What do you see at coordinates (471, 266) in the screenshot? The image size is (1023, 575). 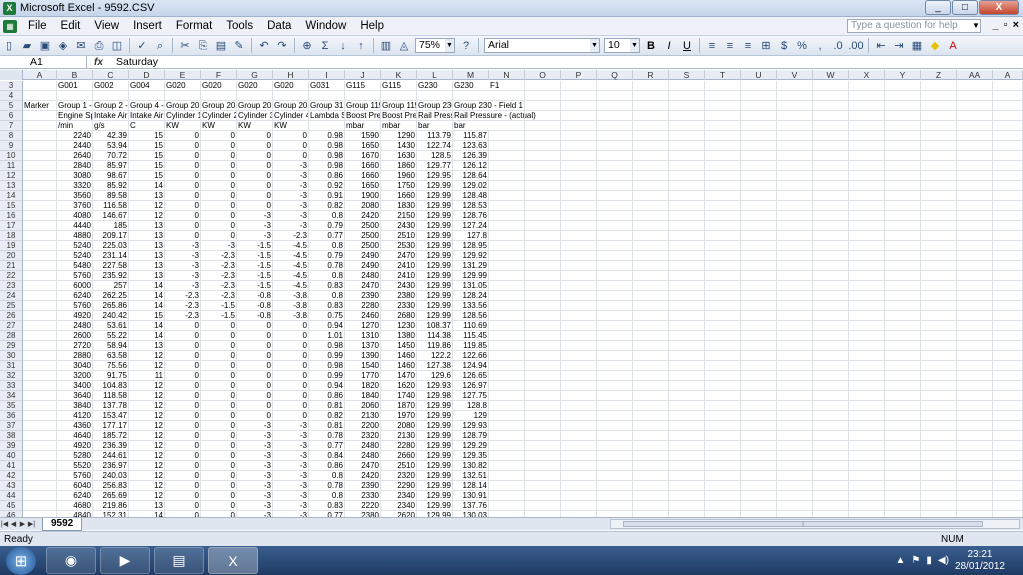 I see `cell: 131.29` at bounding box center [471, 266].